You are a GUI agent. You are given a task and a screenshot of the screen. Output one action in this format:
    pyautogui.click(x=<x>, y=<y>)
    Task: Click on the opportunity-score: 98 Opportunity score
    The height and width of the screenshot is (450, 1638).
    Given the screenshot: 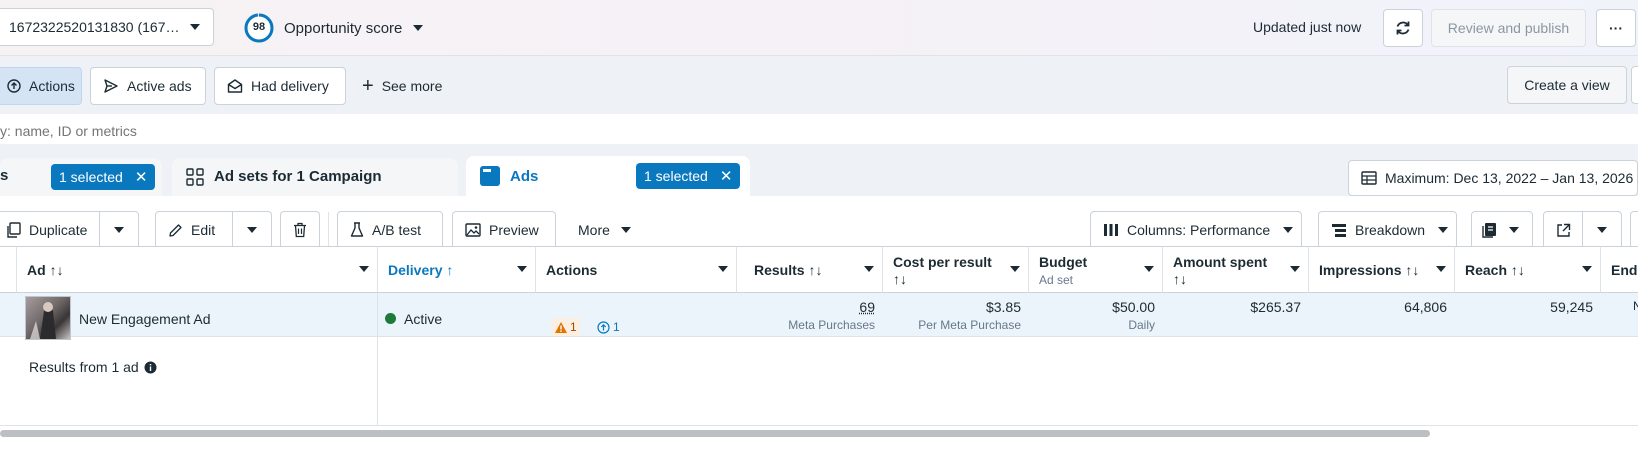 What is the action you would take?
    pyautogui.click(x=334, y=28)
    